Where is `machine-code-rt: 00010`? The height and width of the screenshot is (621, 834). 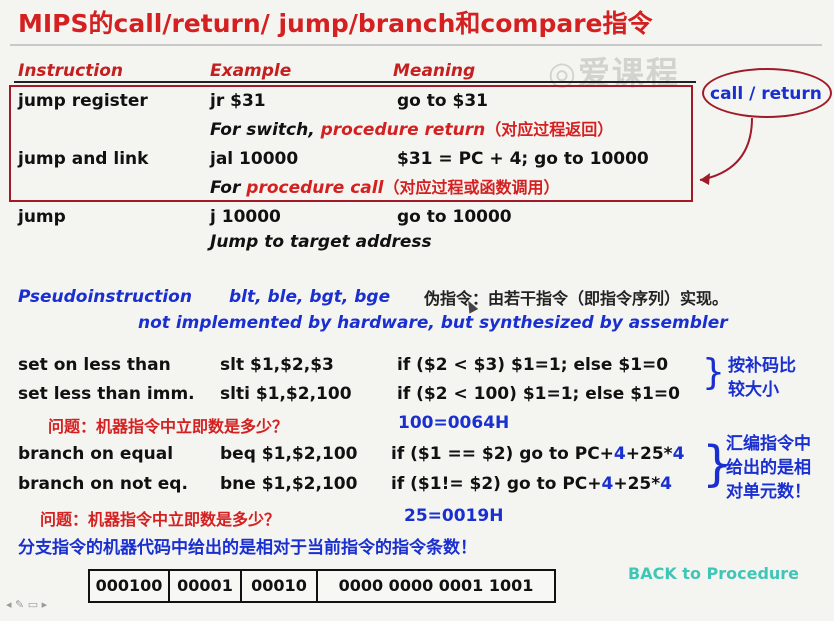 machine-code-rt: 00010 is located at coordinates (280, 586).